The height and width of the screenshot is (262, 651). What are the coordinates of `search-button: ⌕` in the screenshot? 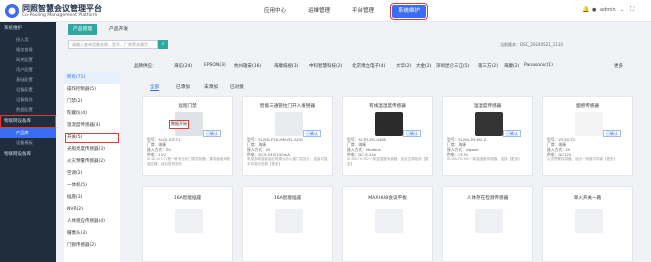 It's located at (163, 44).